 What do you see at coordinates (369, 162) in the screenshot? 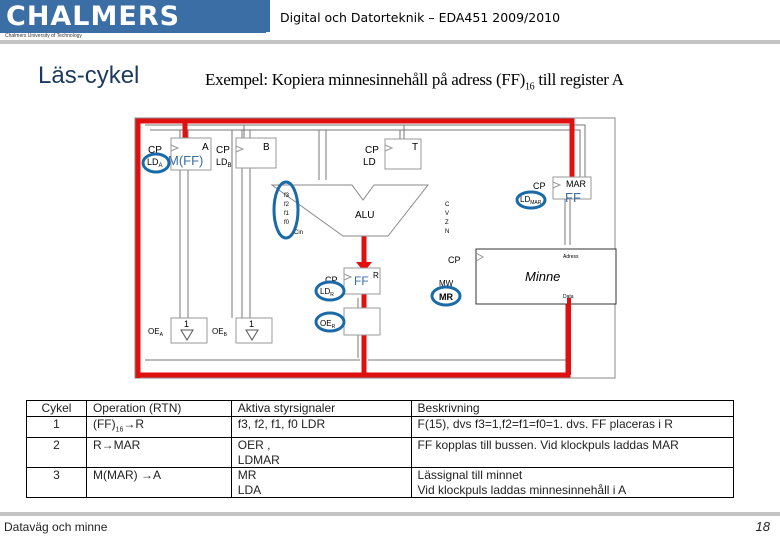
I see `register-t-ld: LD` at bounding box center [369, 162].